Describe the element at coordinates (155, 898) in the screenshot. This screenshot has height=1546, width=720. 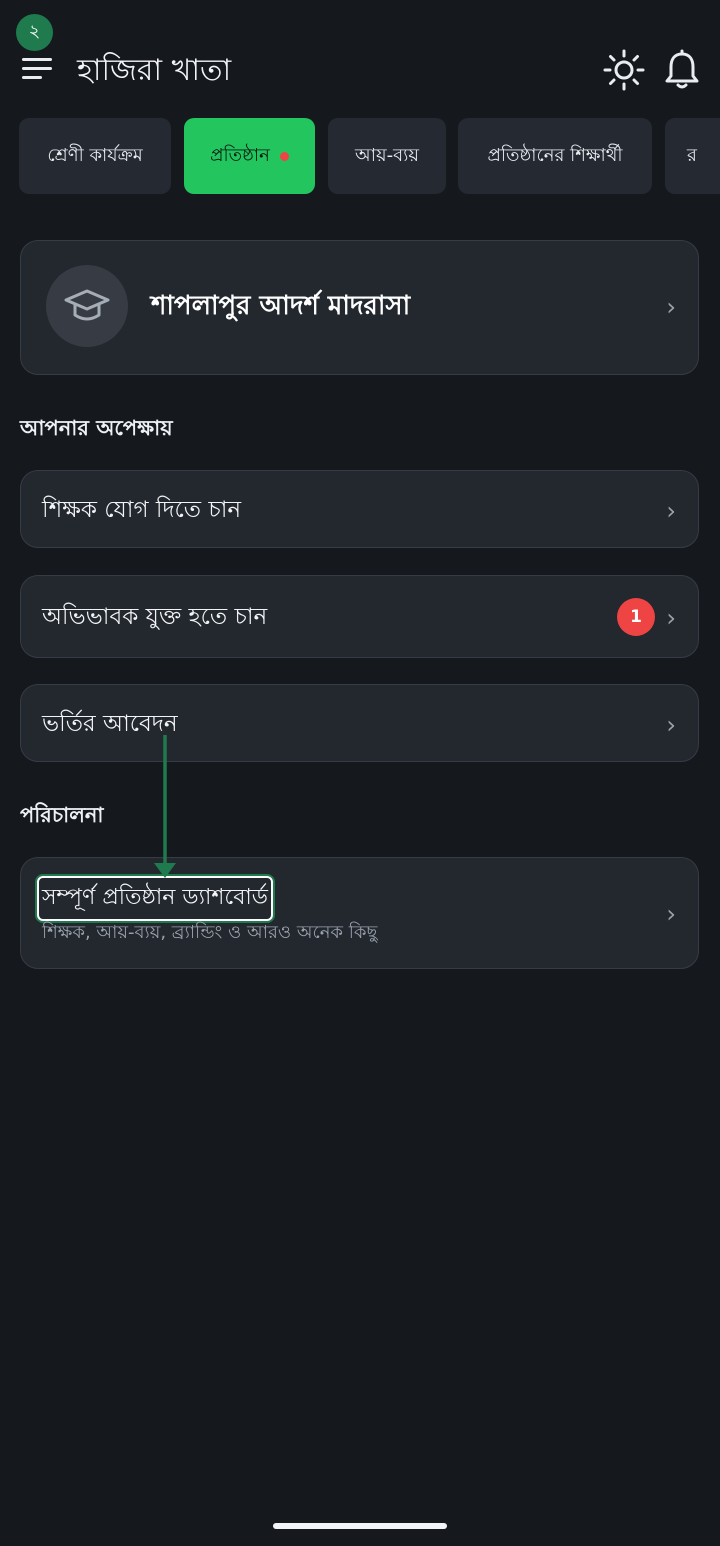
I see `dashboard-title: সম্পূর্ণ প্রতিষ্ঠান ড্যাশবোর্ড` at that location.